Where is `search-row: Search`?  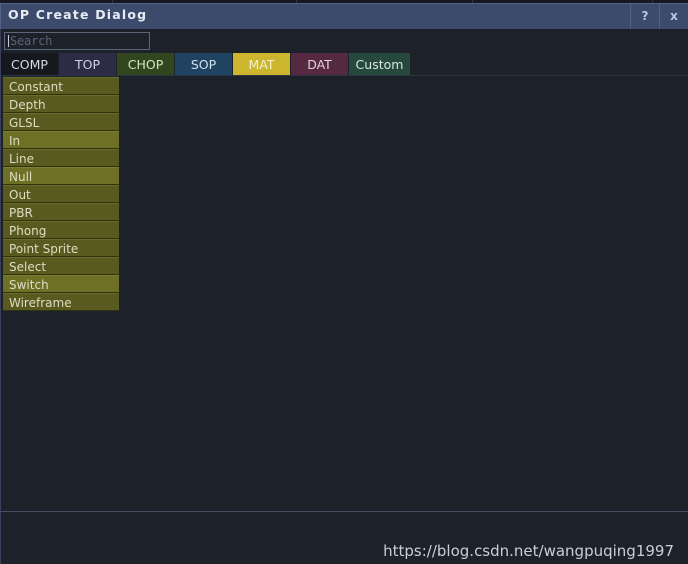
search-row: Search is located at coordinates (344, 41).